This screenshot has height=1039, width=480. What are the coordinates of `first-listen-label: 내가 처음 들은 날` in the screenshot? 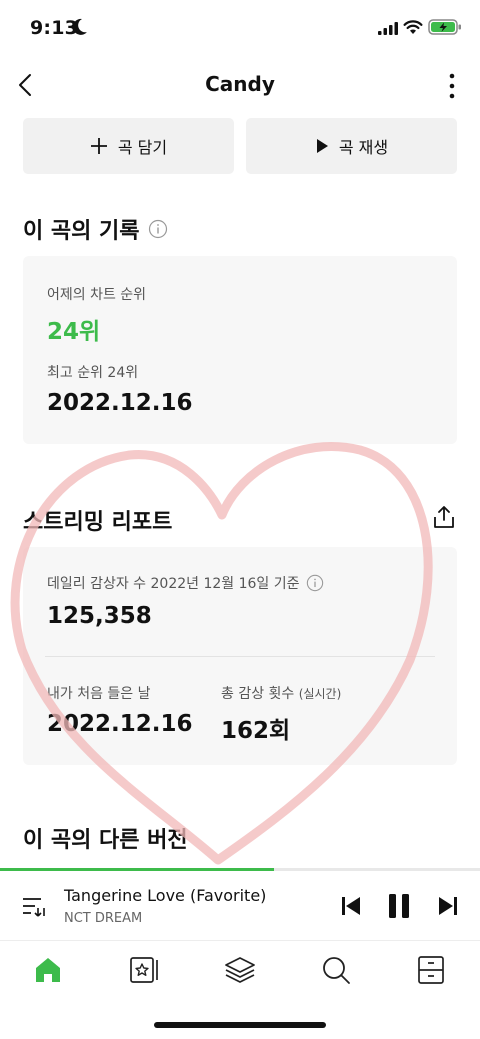 It's located at (99, 694).